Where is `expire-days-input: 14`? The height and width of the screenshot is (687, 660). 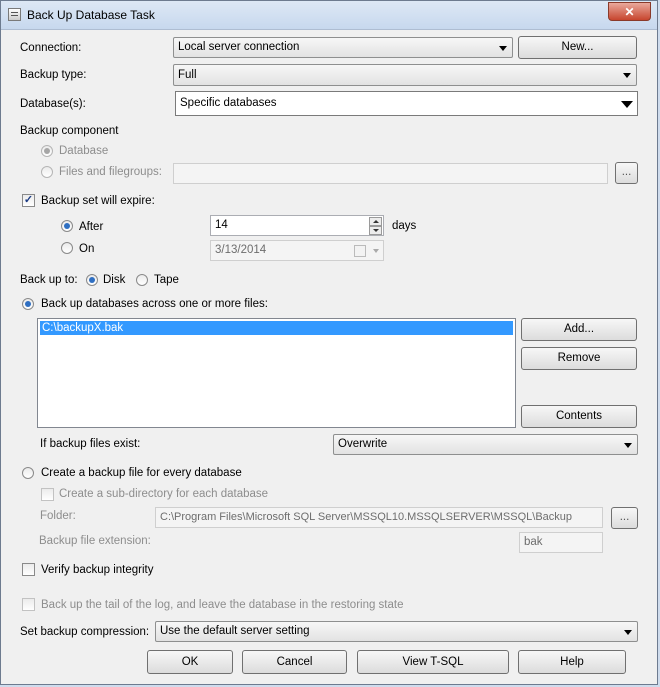
expire-days-input: 14 is located at coordinates (297, 225).